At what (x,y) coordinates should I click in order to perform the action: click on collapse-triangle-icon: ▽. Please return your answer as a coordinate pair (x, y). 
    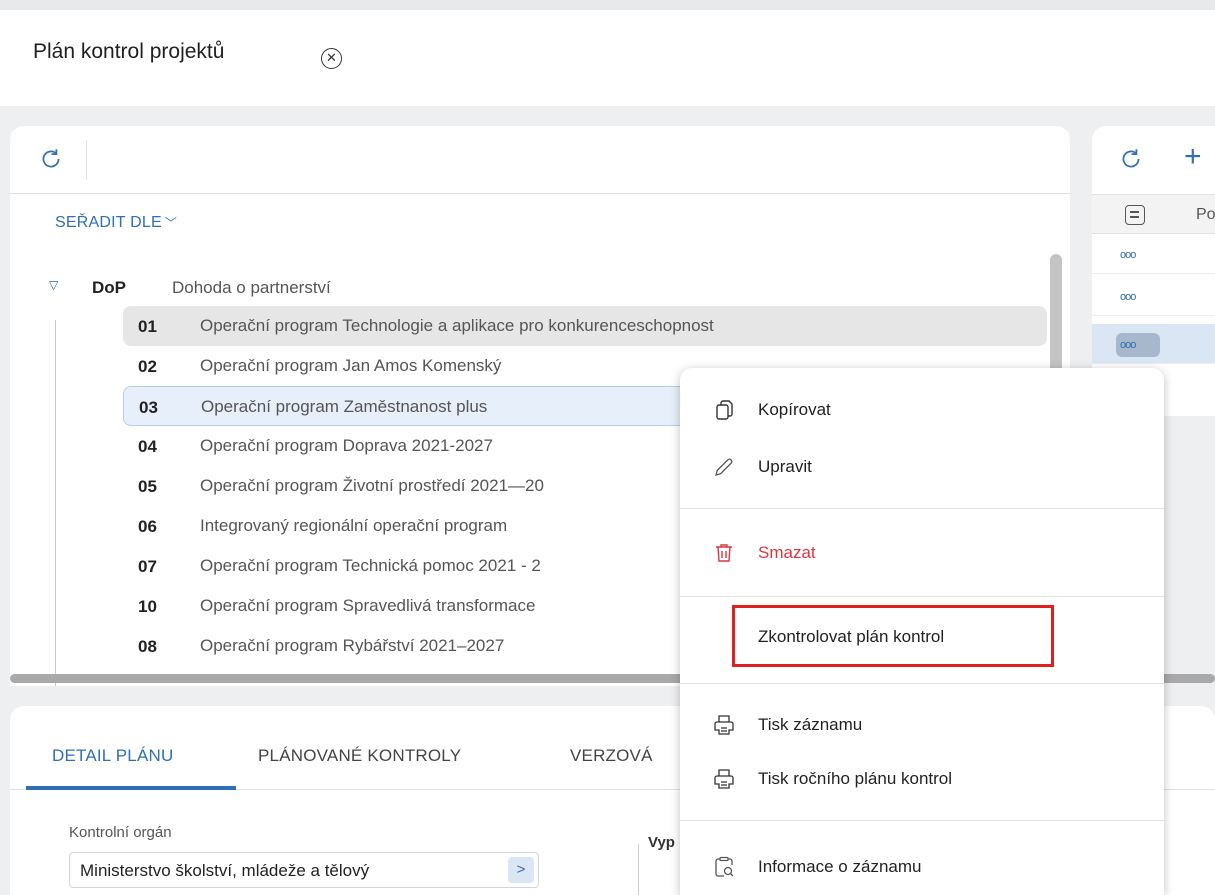
    Looking at the image, I should click on (53, 285).